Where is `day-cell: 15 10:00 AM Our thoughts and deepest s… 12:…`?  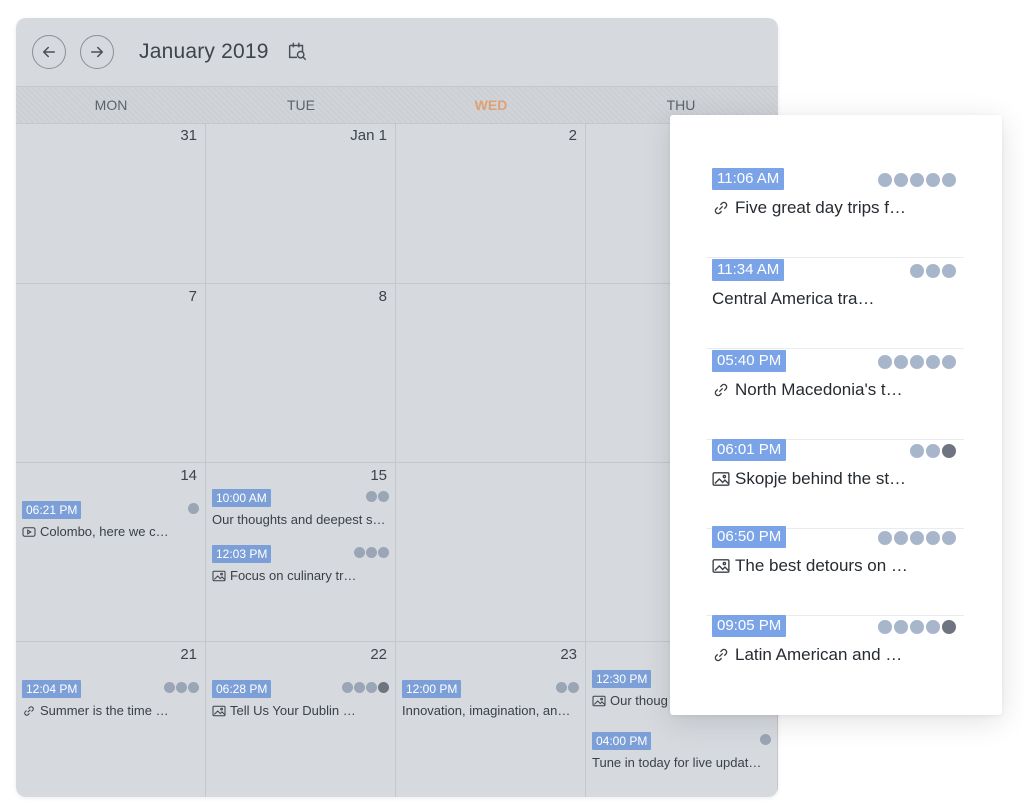
day-cell: 15 10:00 AM Our thoughts and deepest s… 12:… is located at coordinates (301, 552).